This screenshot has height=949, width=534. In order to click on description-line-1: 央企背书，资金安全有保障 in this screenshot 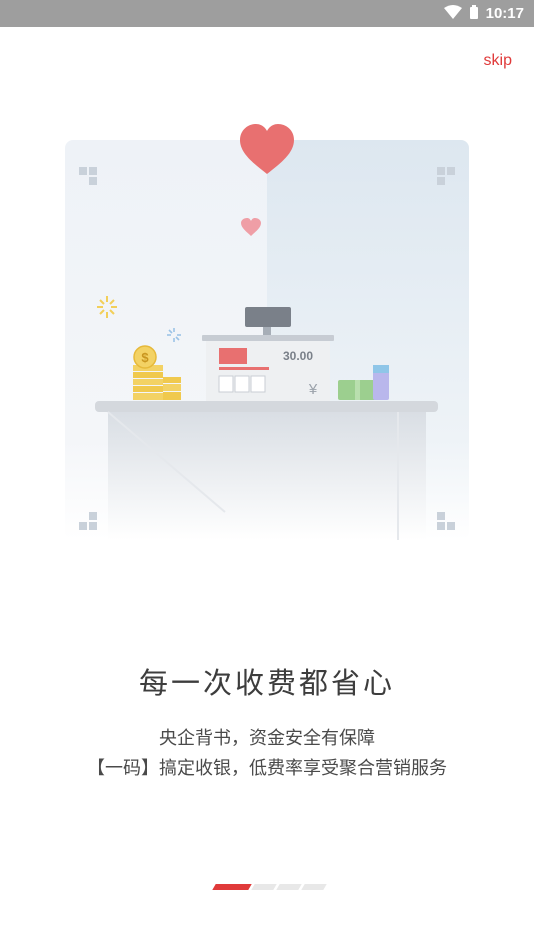, I will do `click(267, 738)`.